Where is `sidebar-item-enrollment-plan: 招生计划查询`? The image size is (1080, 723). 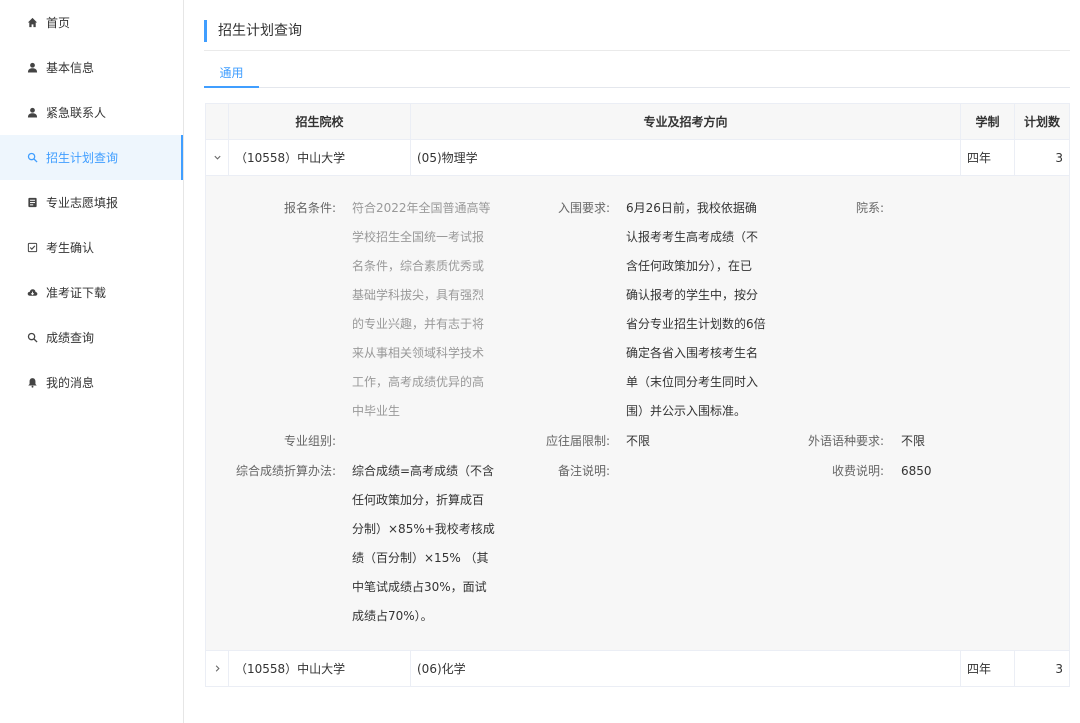
sidebar-item-enrollment-plan: 招生计划查询 is located at coordinates (91, 157).